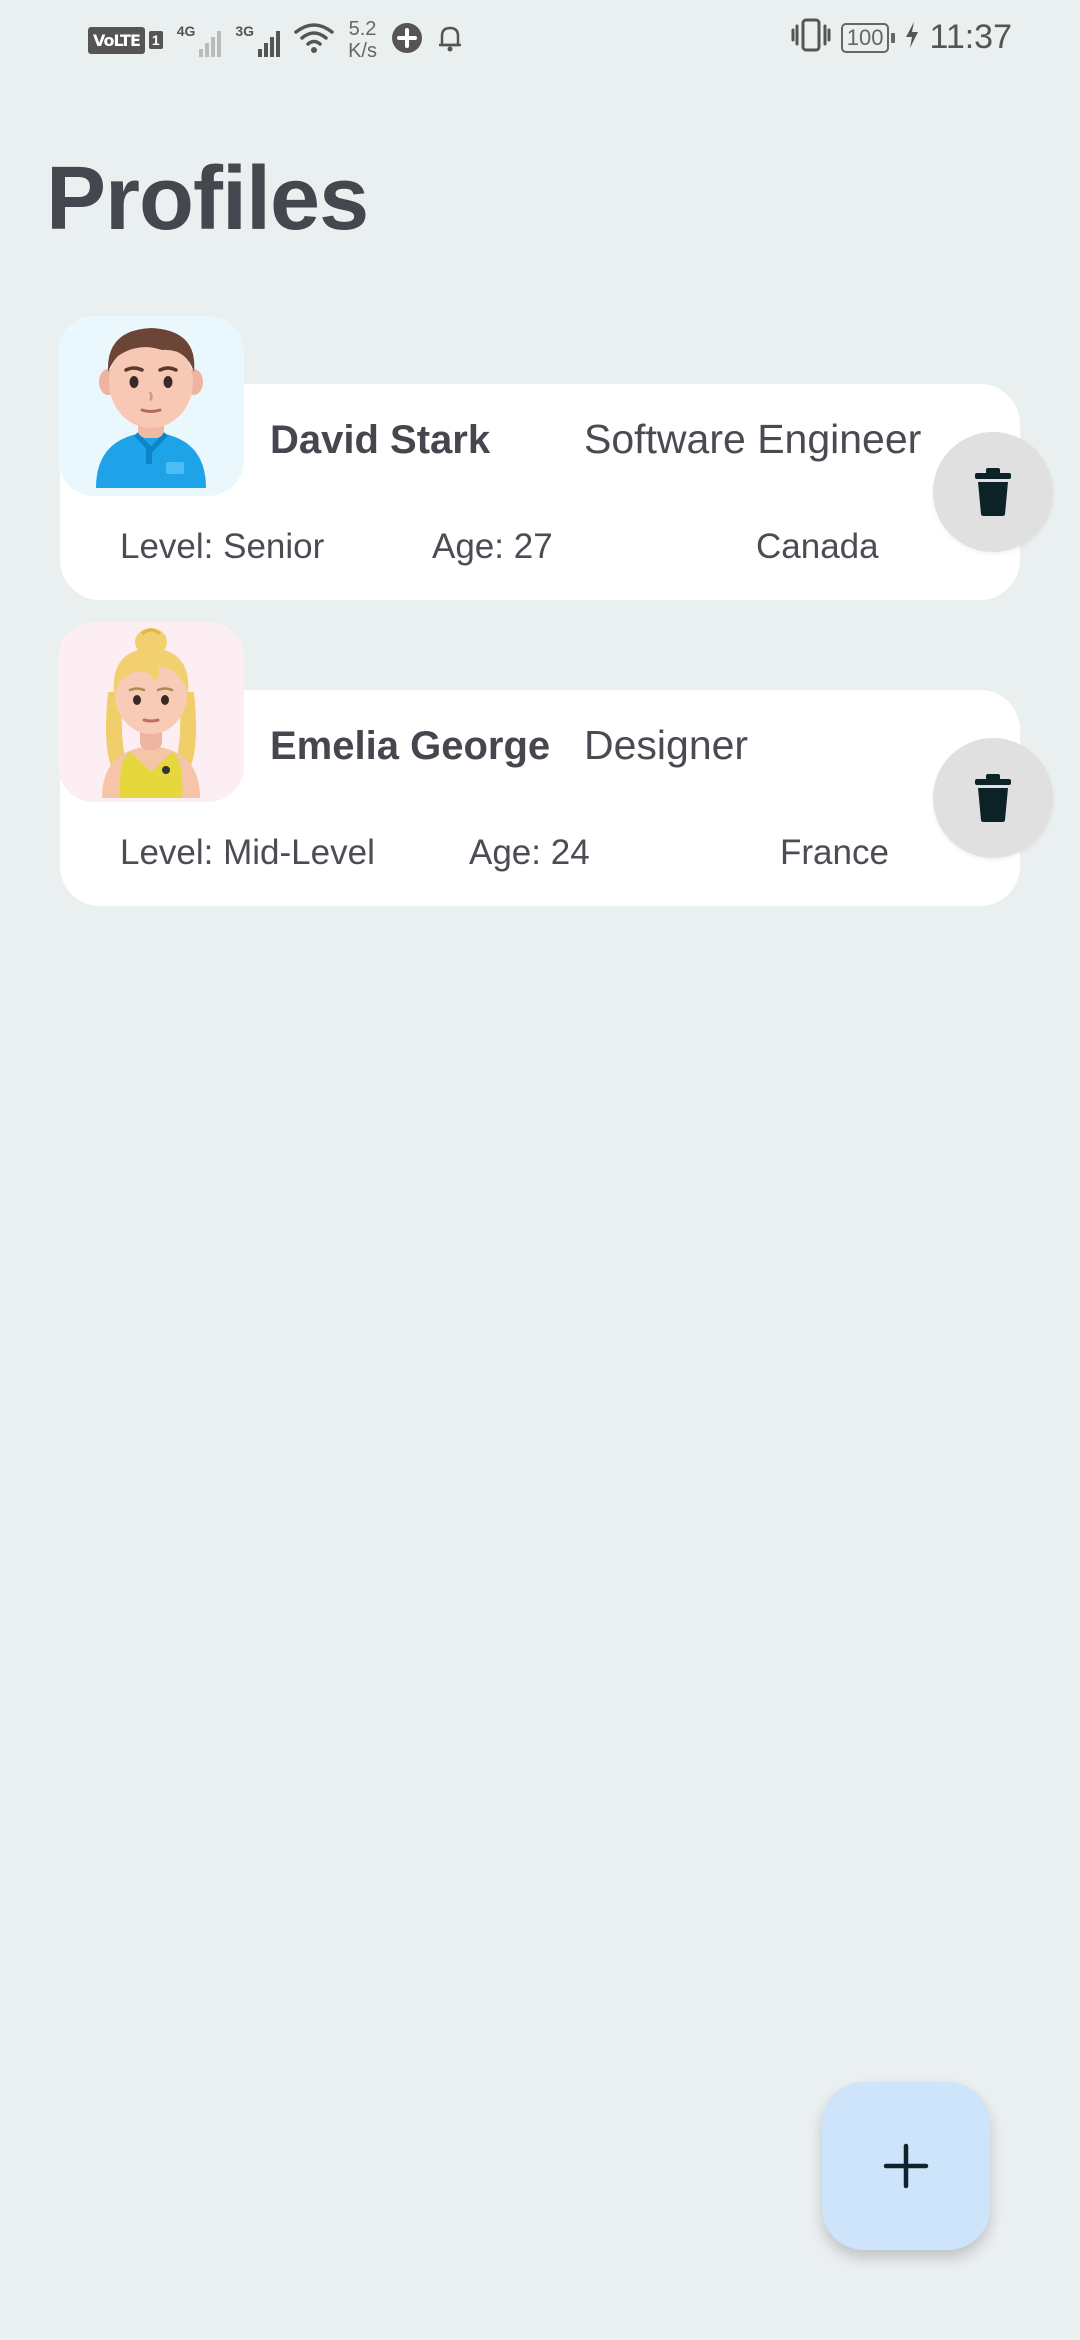  I want to click on add-circle-icon, so click(407, 40).